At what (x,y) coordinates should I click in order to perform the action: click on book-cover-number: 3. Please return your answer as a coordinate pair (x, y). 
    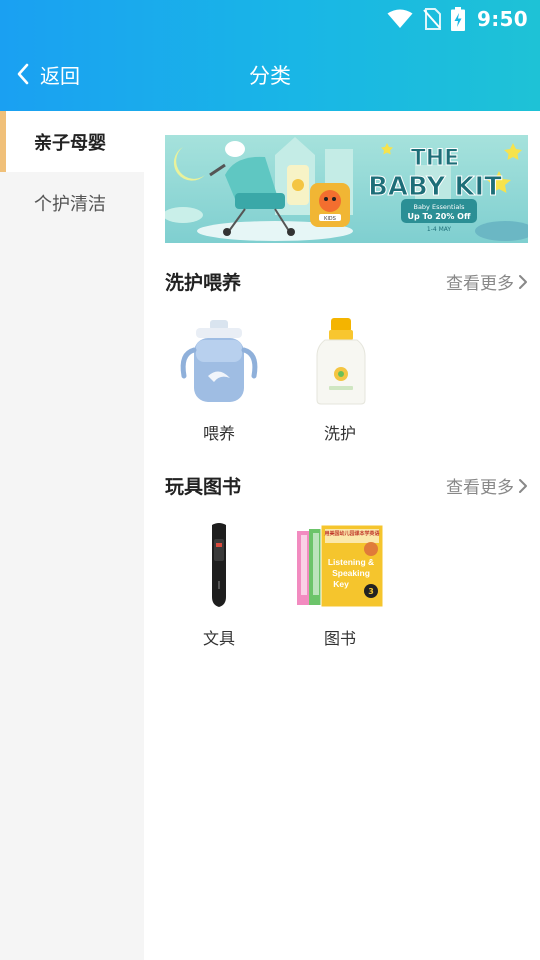
    Looking at the image, I should click on (371, 591).